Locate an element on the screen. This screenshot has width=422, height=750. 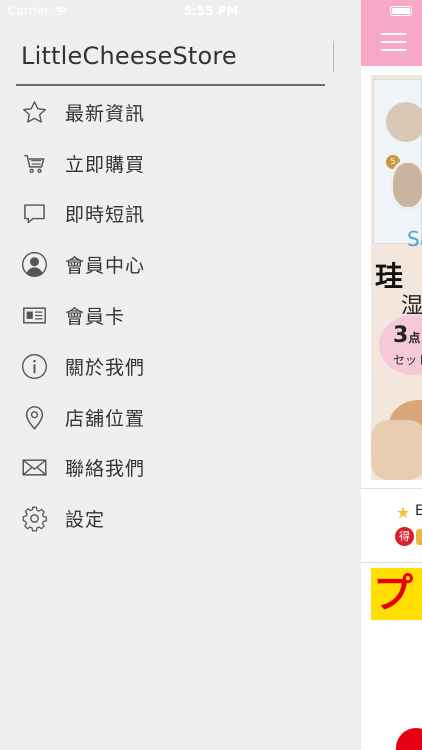
menu-item-label: 立即購買 is located at coordinates (105, 164).